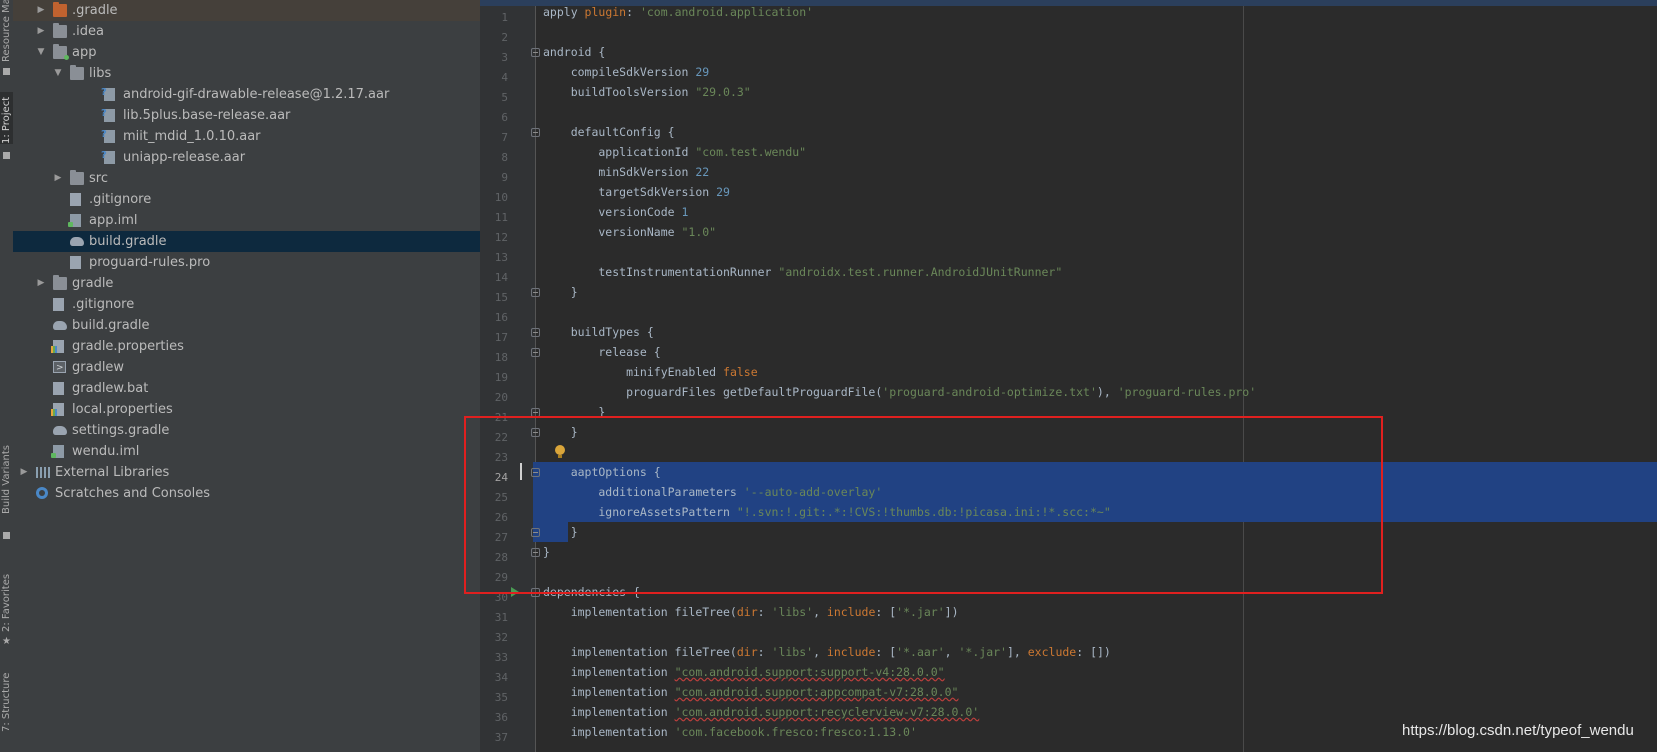 Image resolution: width=1657 pixels, height=752 pixels. I want to click on code-line: versionName "1.0", so click(629, 232).